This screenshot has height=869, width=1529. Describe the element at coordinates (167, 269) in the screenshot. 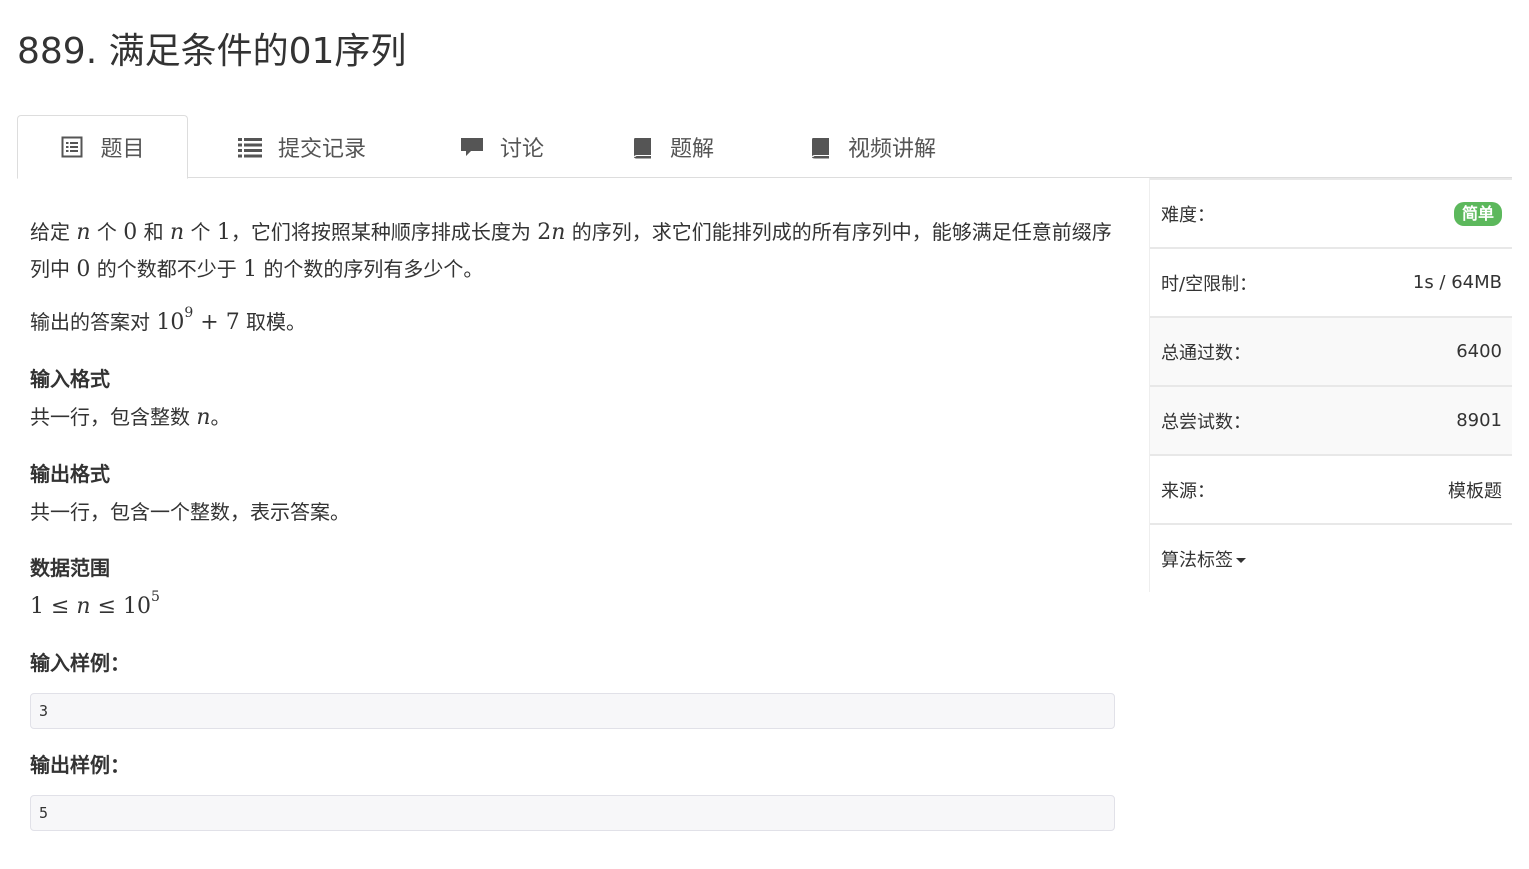

I see `text: 的个数都不少于` at that location.